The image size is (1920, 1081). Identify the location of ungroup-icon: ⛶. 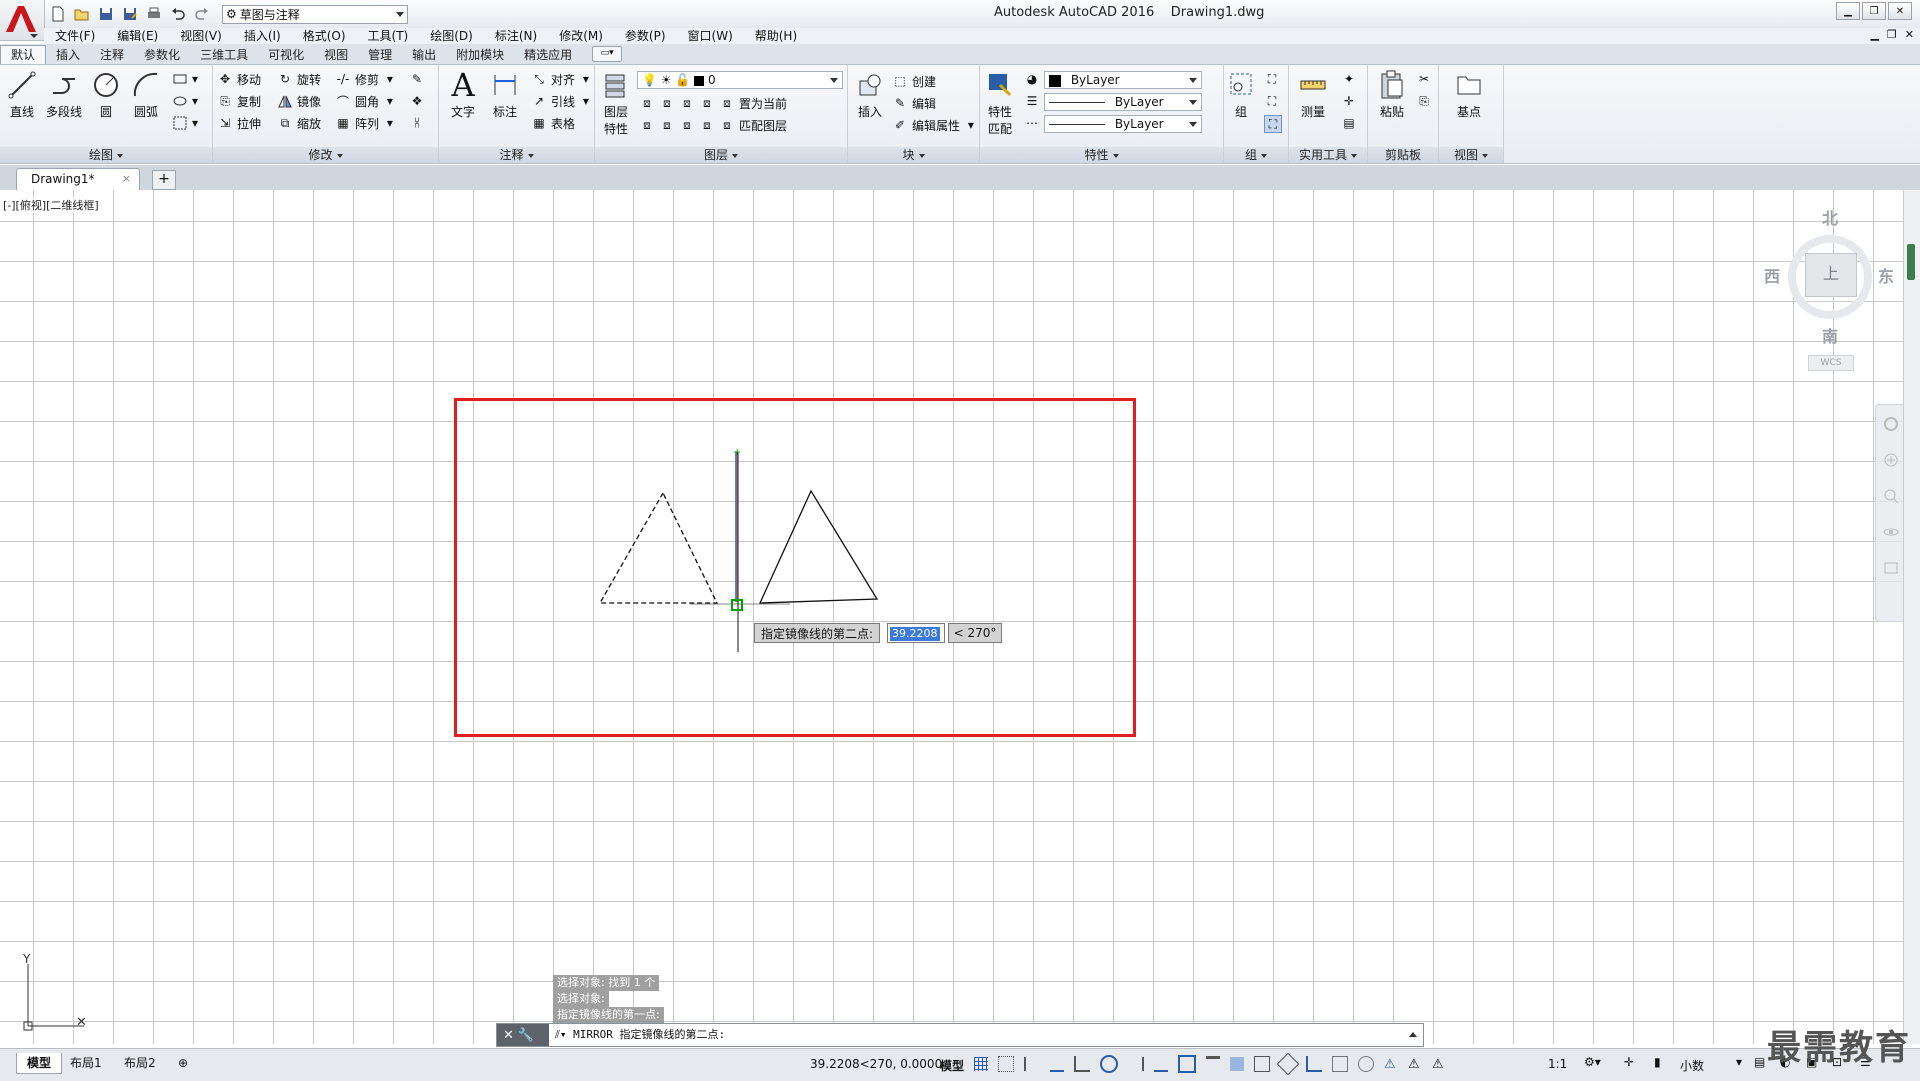
(1272, 79).